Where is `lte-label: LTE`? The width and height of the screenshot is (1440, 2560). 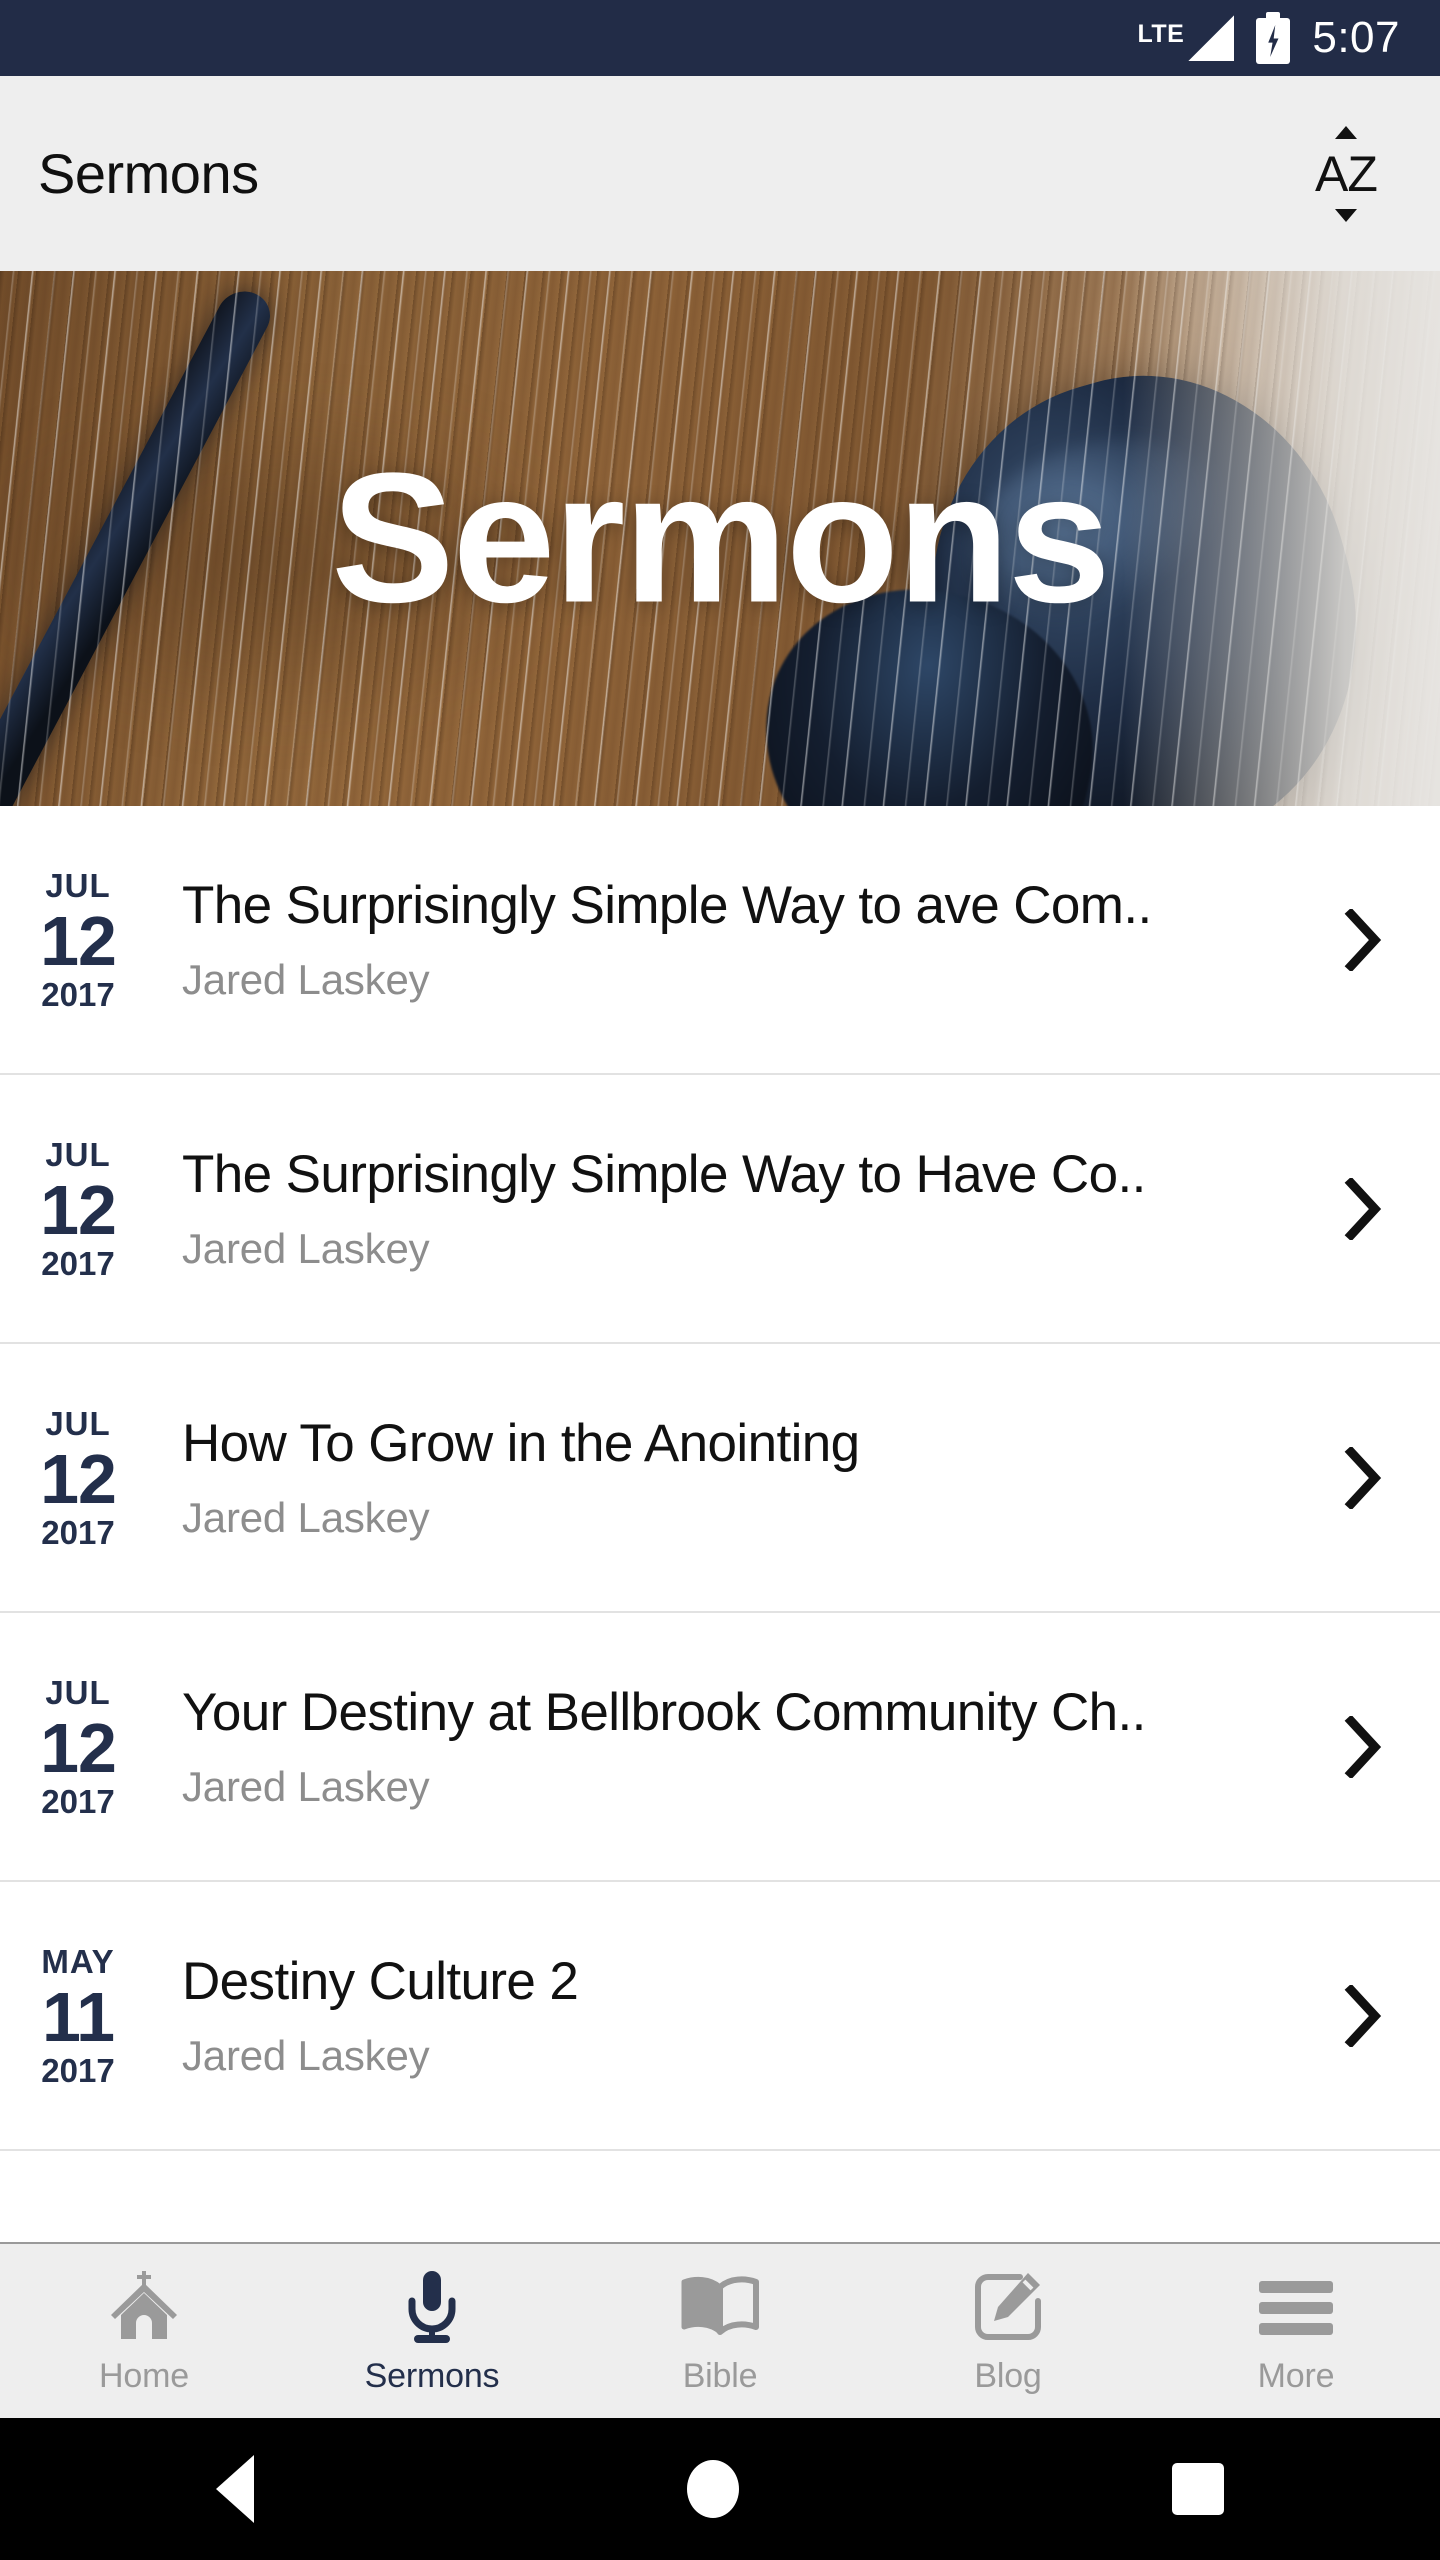
lte-label: LTE is located at coordinates (1161, 34).